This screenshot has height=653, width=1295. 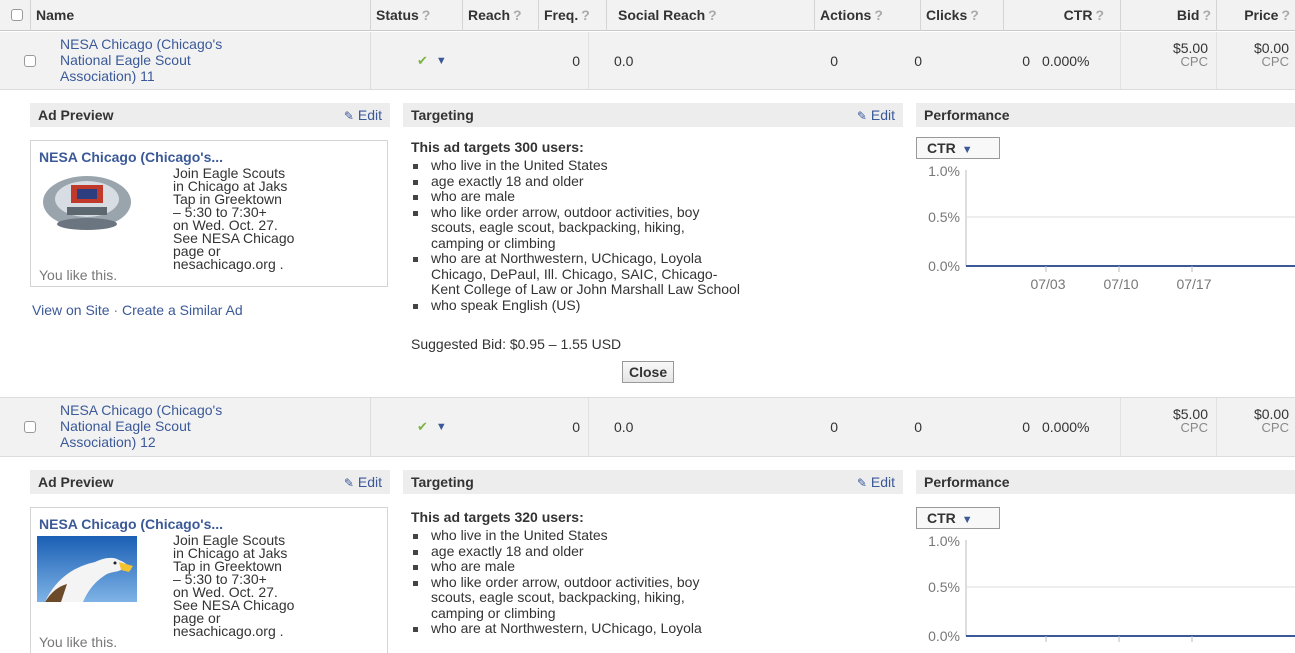 What do you see at coordinates (1168, 15) in the screenshot?
I see `col-bid: Bid?` at bounding box center [1168, 15].